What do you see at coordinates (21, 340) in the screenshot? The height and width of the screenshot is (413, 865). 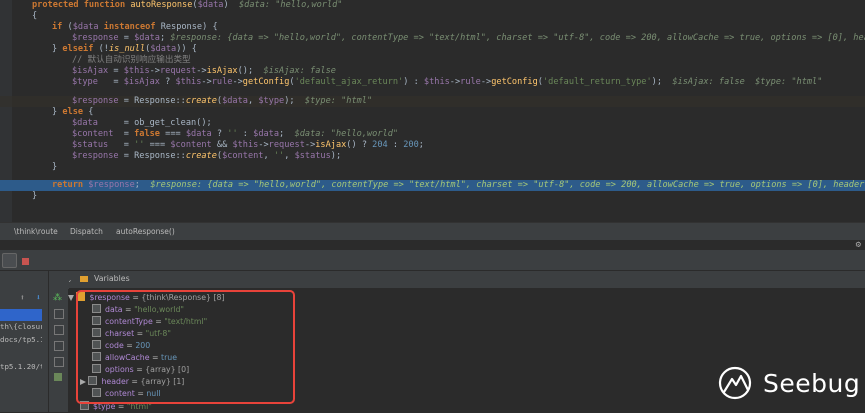 I see `frame-item: docs/tp5.1` at bounding box center [21, 340].